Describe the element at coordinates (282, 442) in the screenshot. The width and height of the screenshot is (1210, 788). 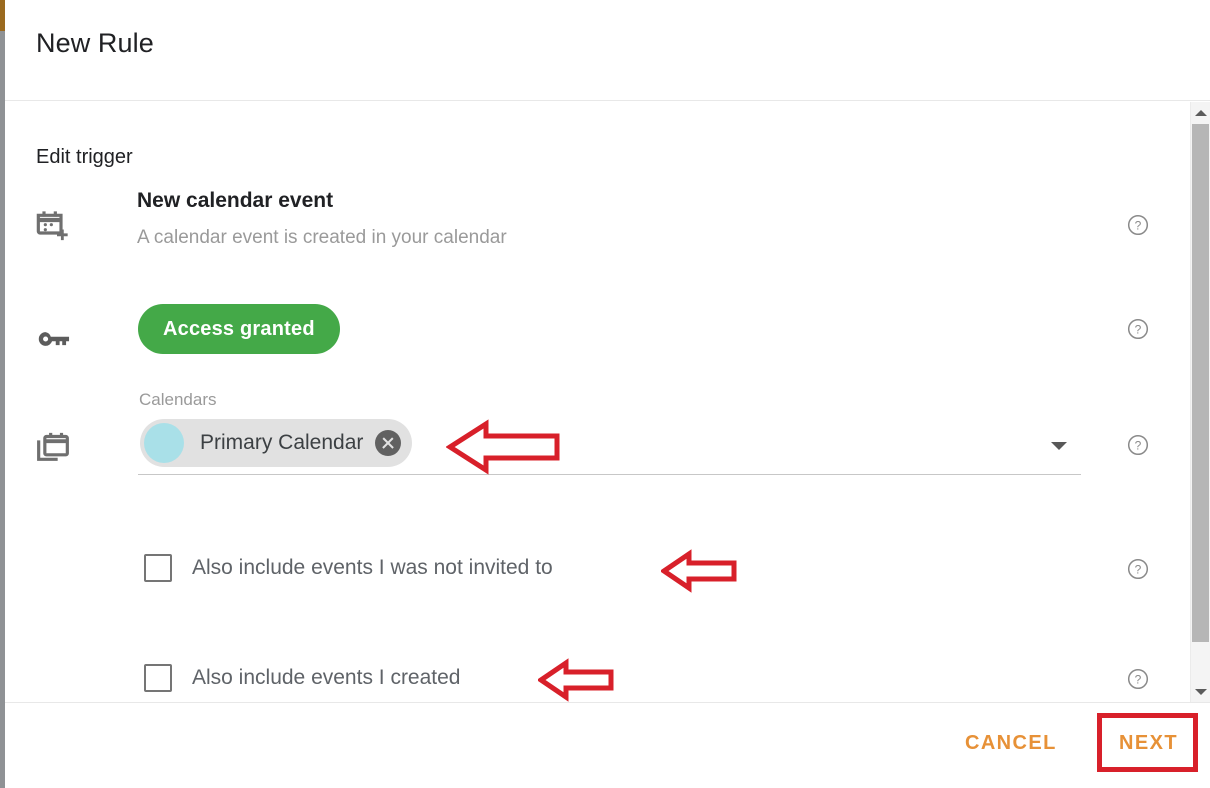
I see `calendar-chip-label: Primary Calendar` at that location.